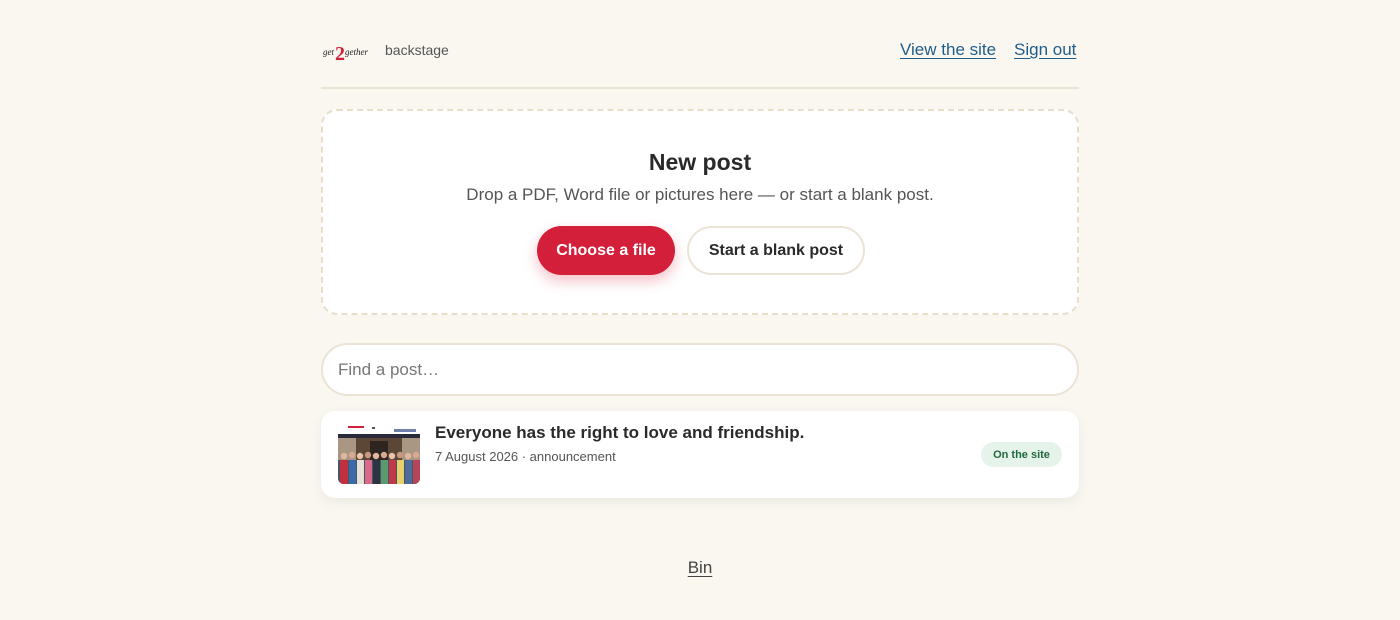 This screenshot has width=1400, height=620. I want to click on bin-link-row: Bin, so click(700, 568).